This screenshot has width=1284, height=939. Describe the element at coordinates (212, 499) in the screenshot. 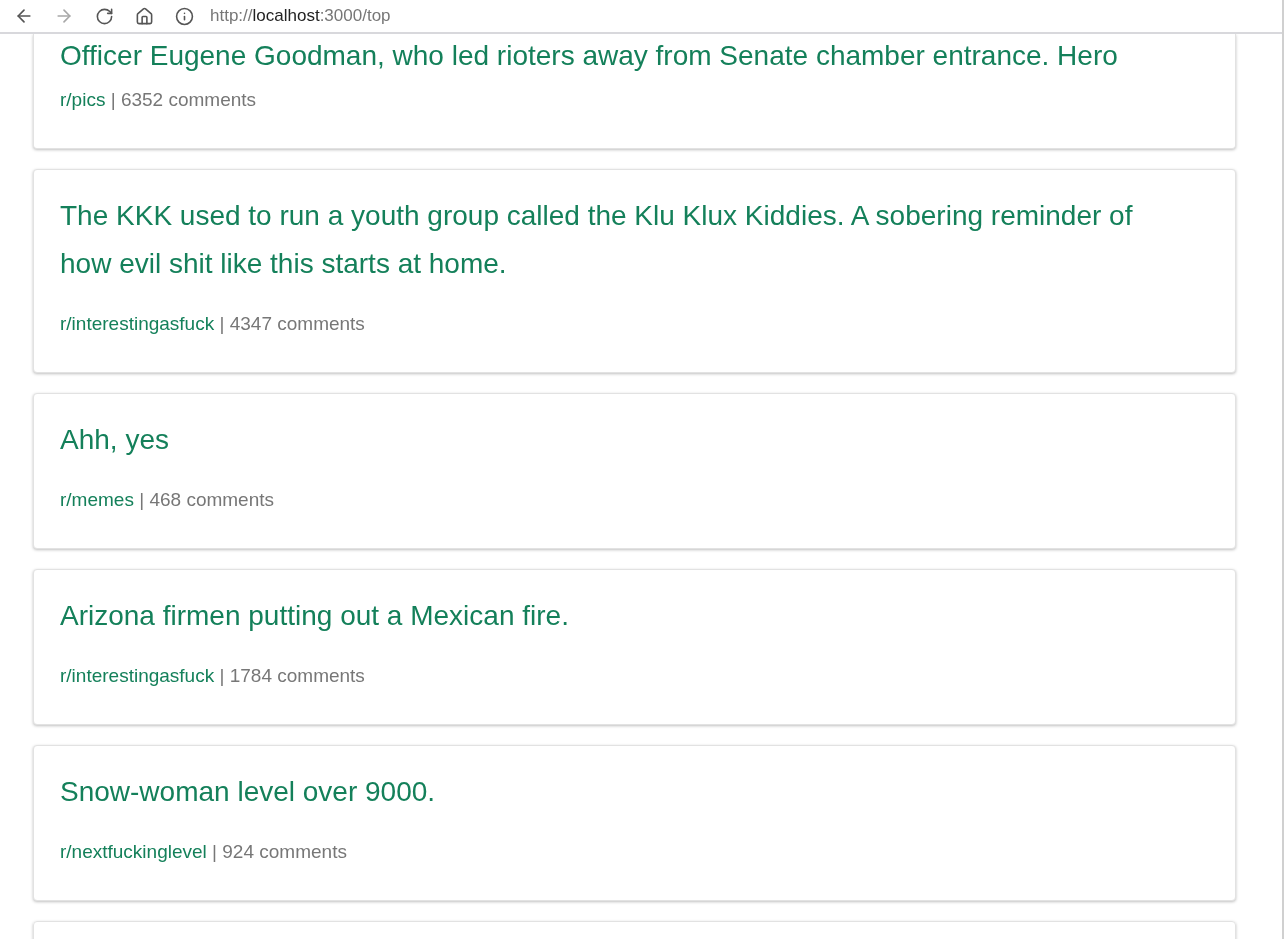

I see `comment-count: 468 comments` at that location.